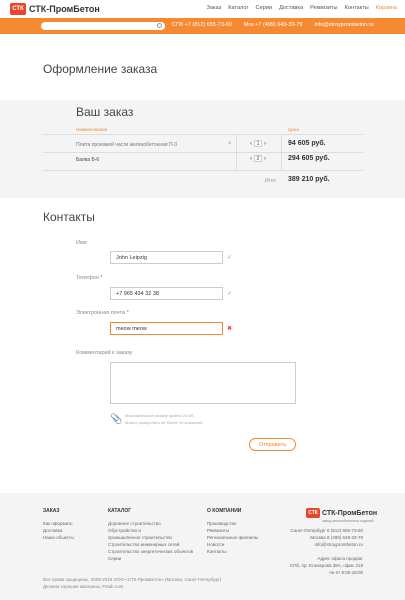 This screenshot has width=405, height=600. What do you see at coordinates (58, 530) in the screenshot?
I see `footer-link: Доставка` at bounding box center [58, 530].